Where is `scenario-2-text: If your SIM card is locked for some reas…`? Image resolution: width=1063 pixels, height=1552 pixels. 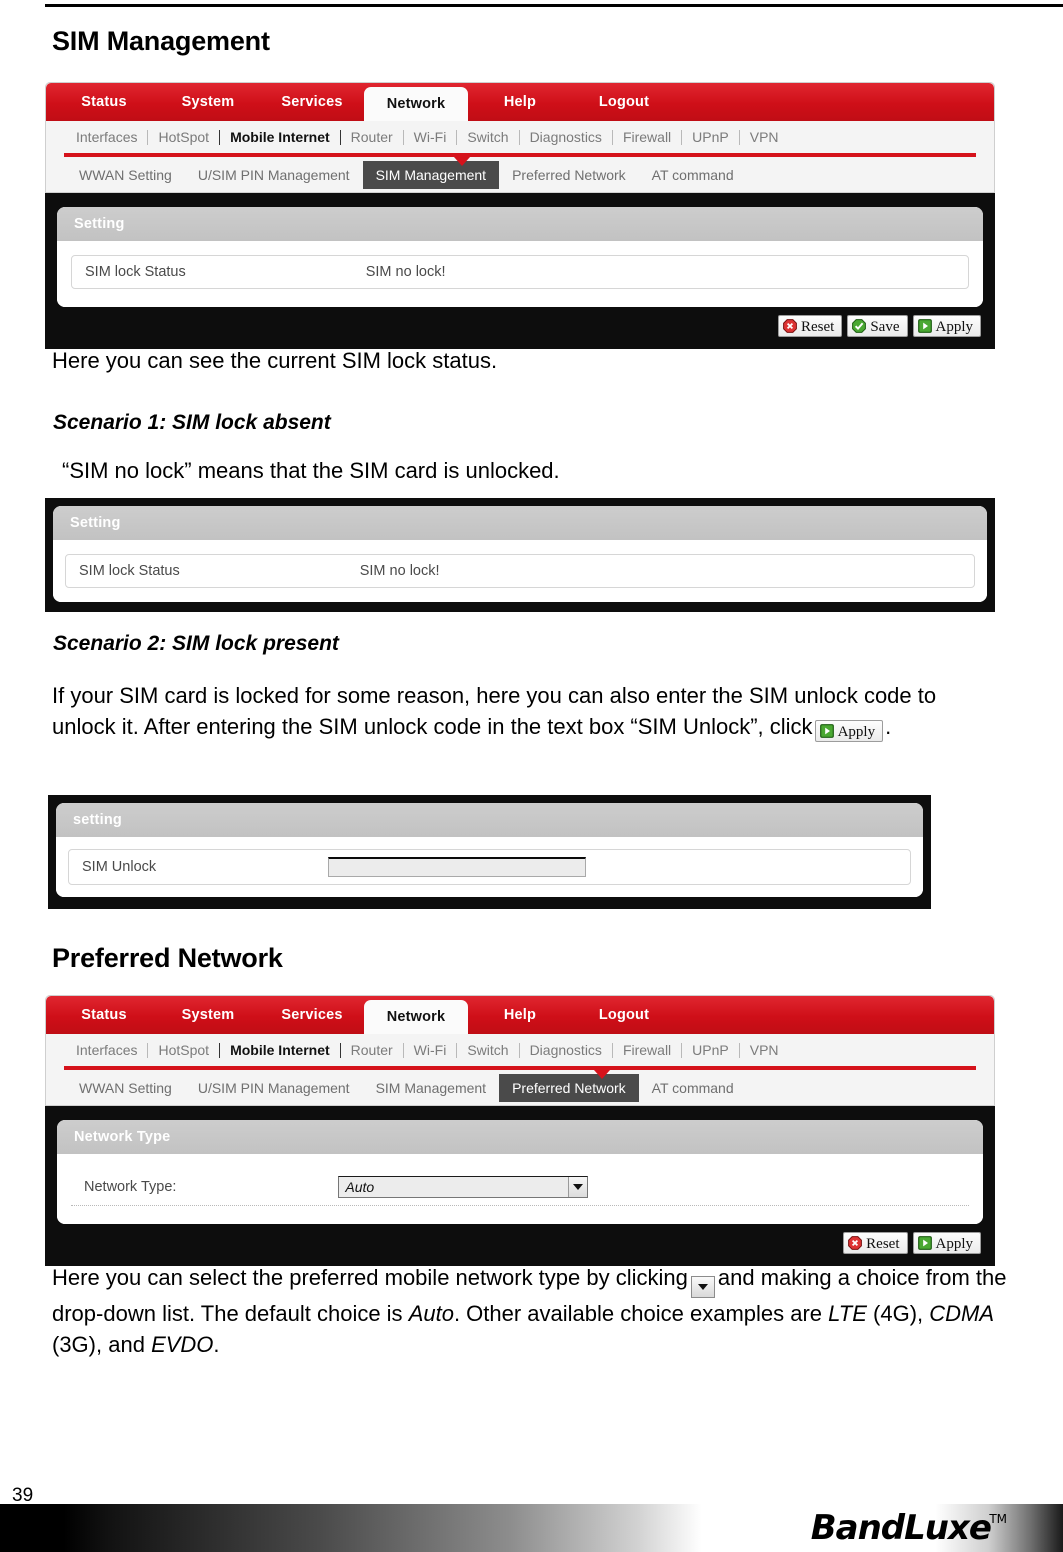 scenario-2-text: If your SIM card is locked for some reas… is located at coordinates (527, 711).